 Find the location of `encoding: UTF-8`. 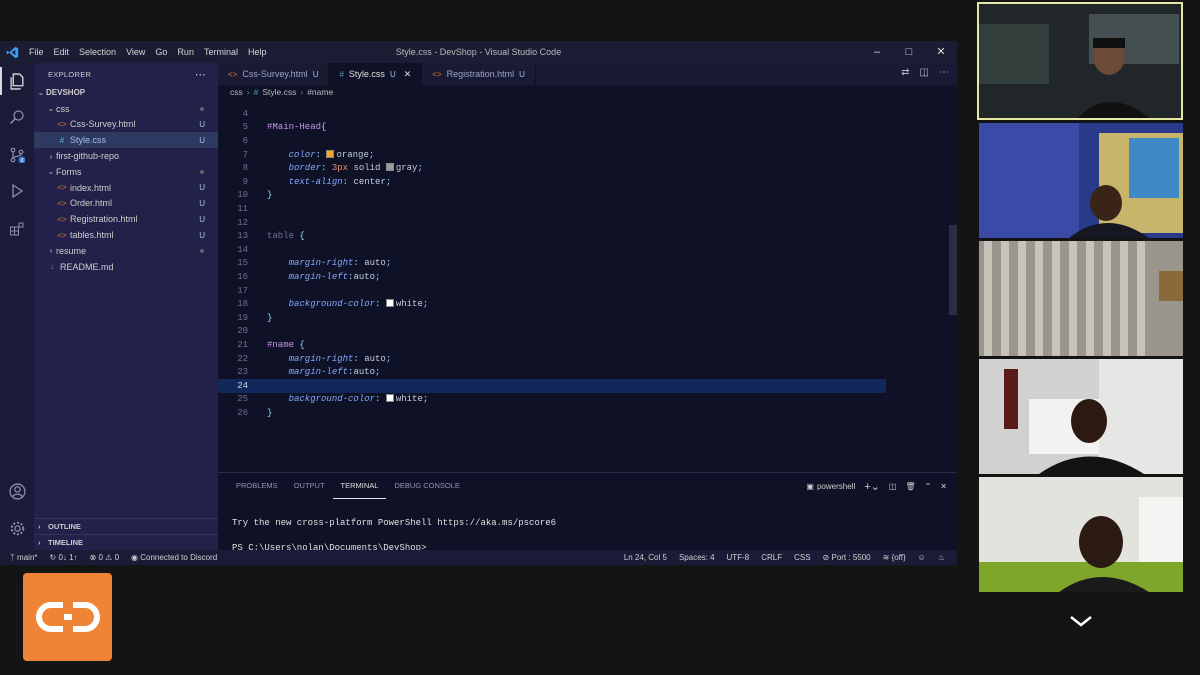

encoding: UTF-8 is located at coordinates (738, 557).